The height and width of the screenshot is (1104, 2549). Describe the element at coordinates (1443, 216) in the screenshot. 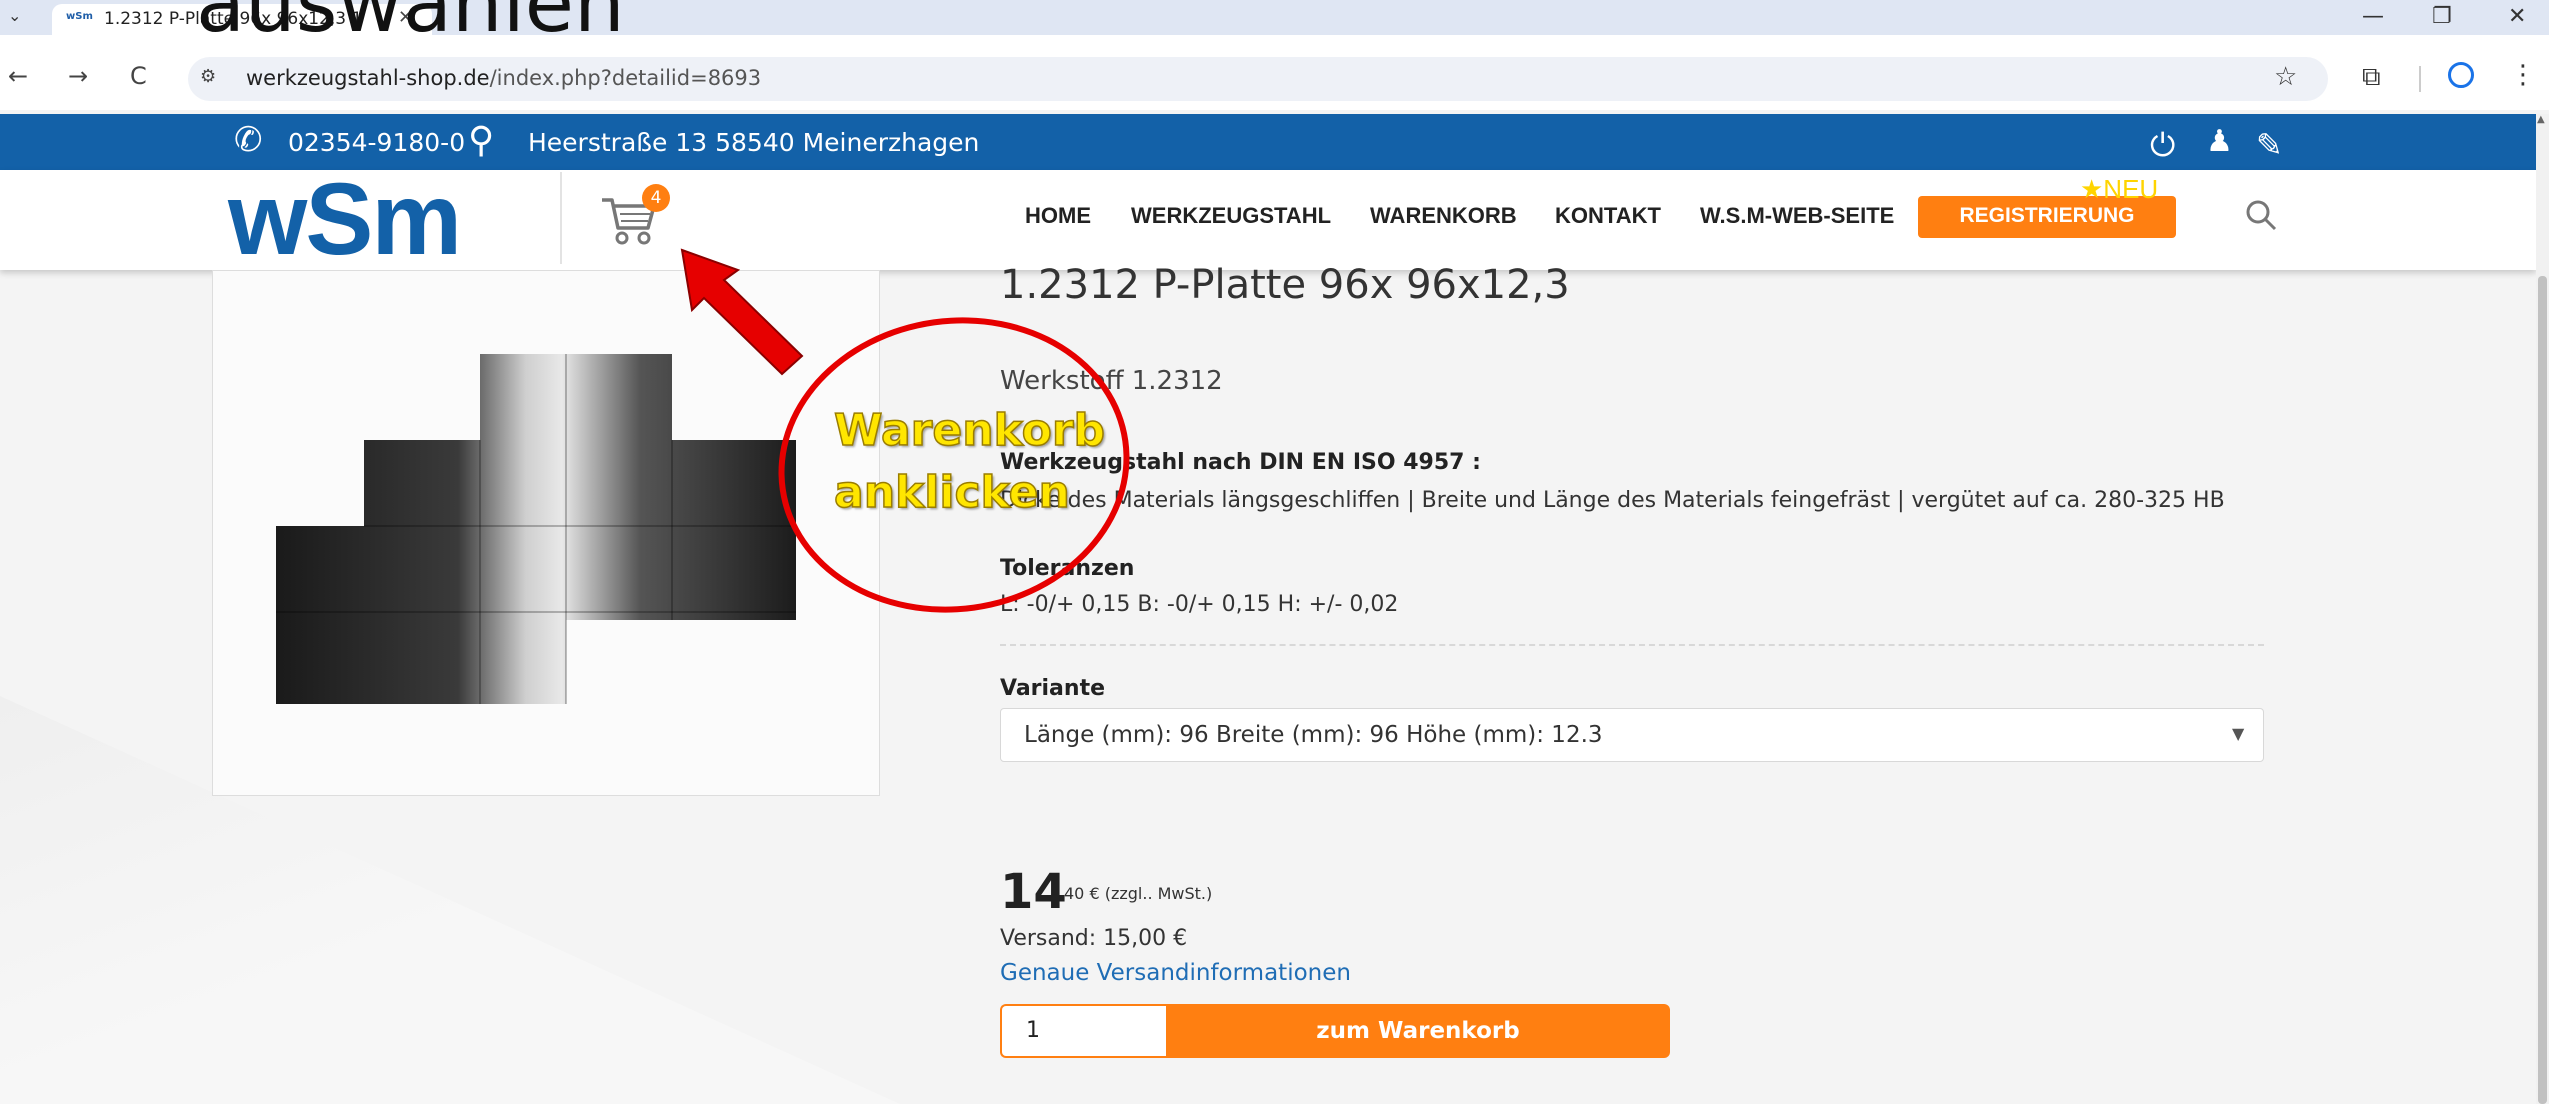

I see `nav-warenkorb: WARENKORB` at that location.